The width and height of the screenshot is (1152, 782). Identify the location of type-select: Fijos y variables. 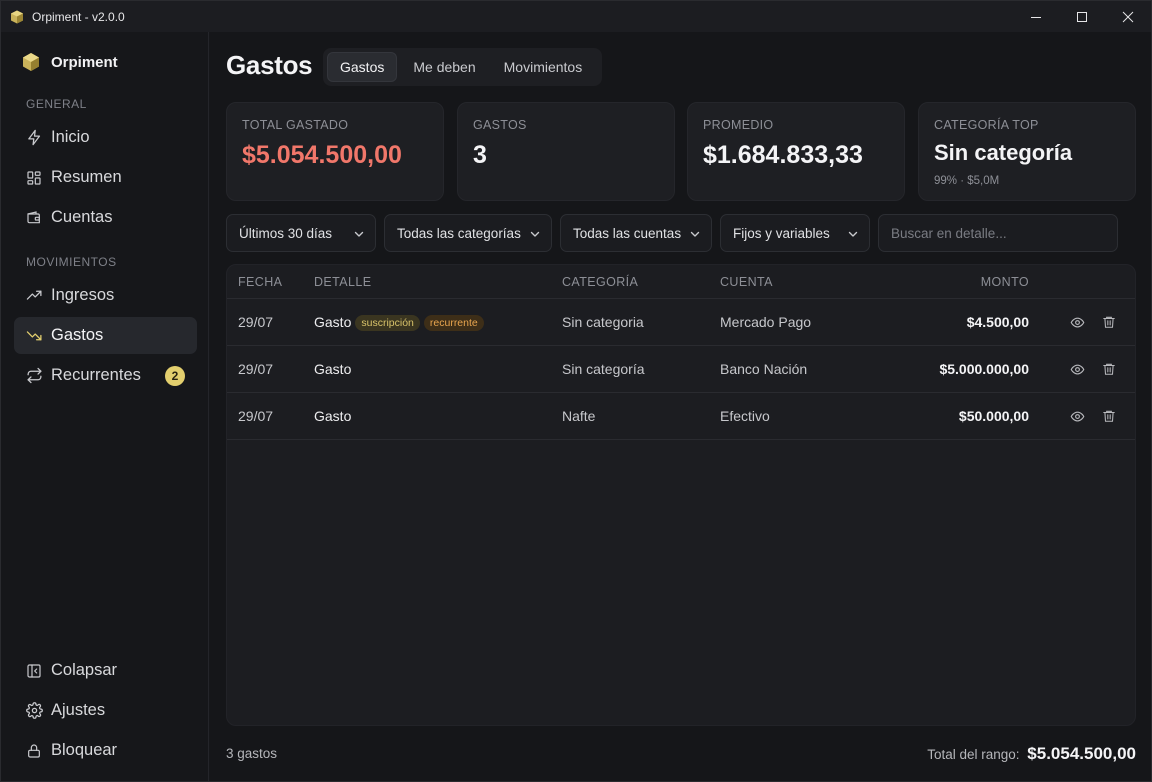
(795, 233).